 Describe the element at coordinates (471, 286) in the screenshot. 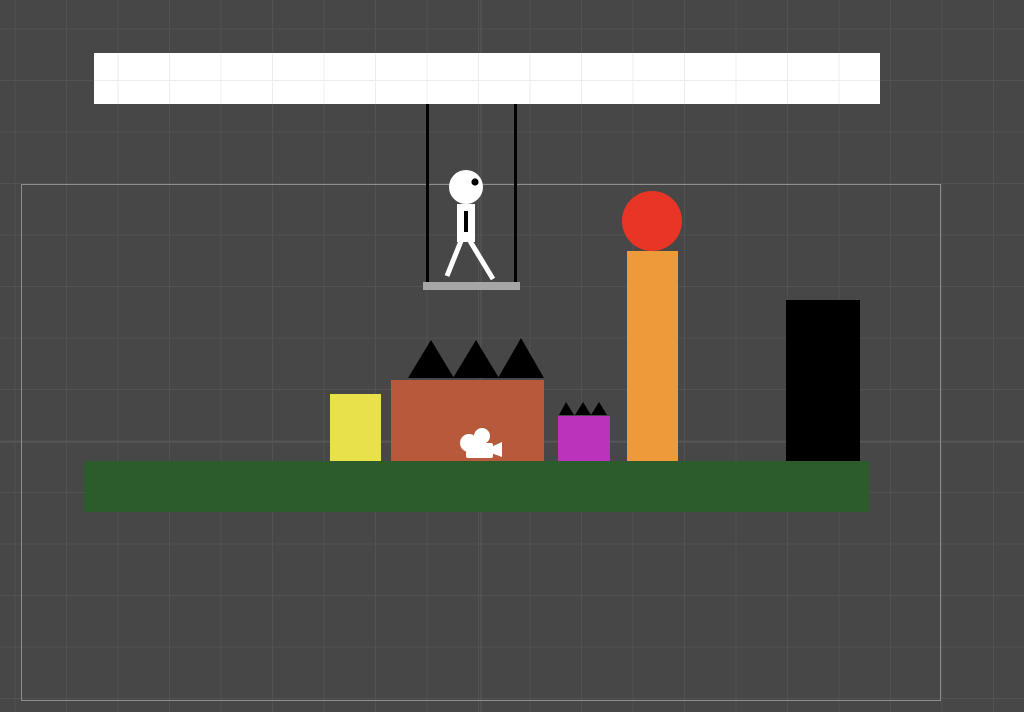

I see `swing-seat` at that location.